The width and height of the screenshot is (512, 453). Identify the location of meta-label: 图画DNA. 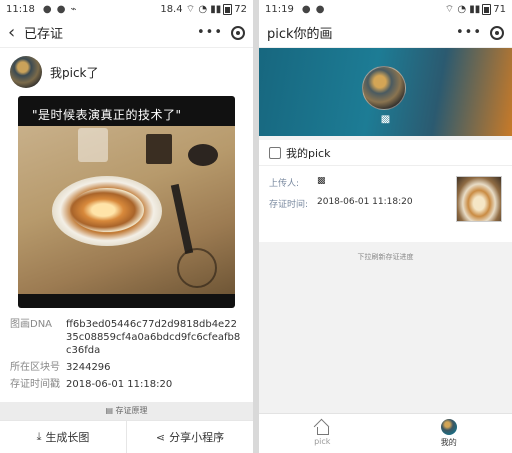
(31, 324).